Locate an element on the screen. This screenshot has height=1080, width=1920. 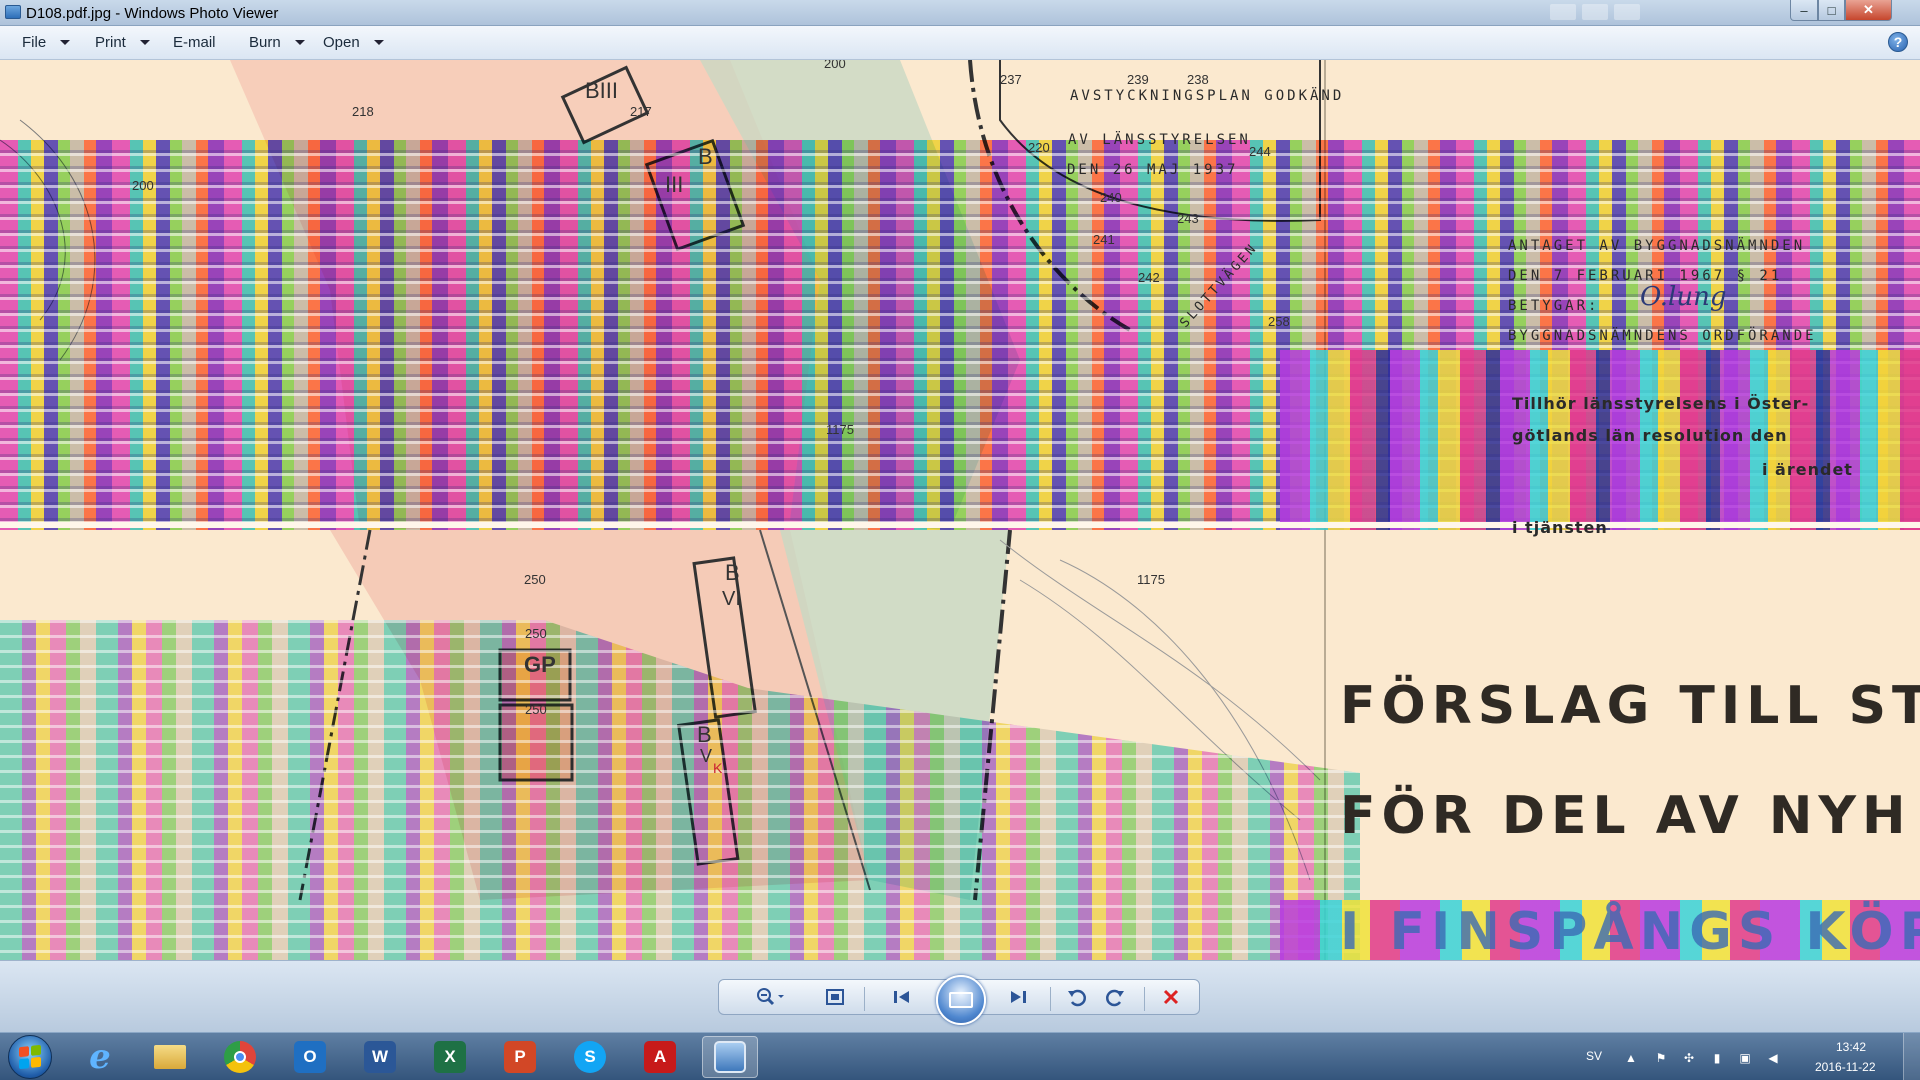
menu-burn: Burn is located at coordinates (277, 42).